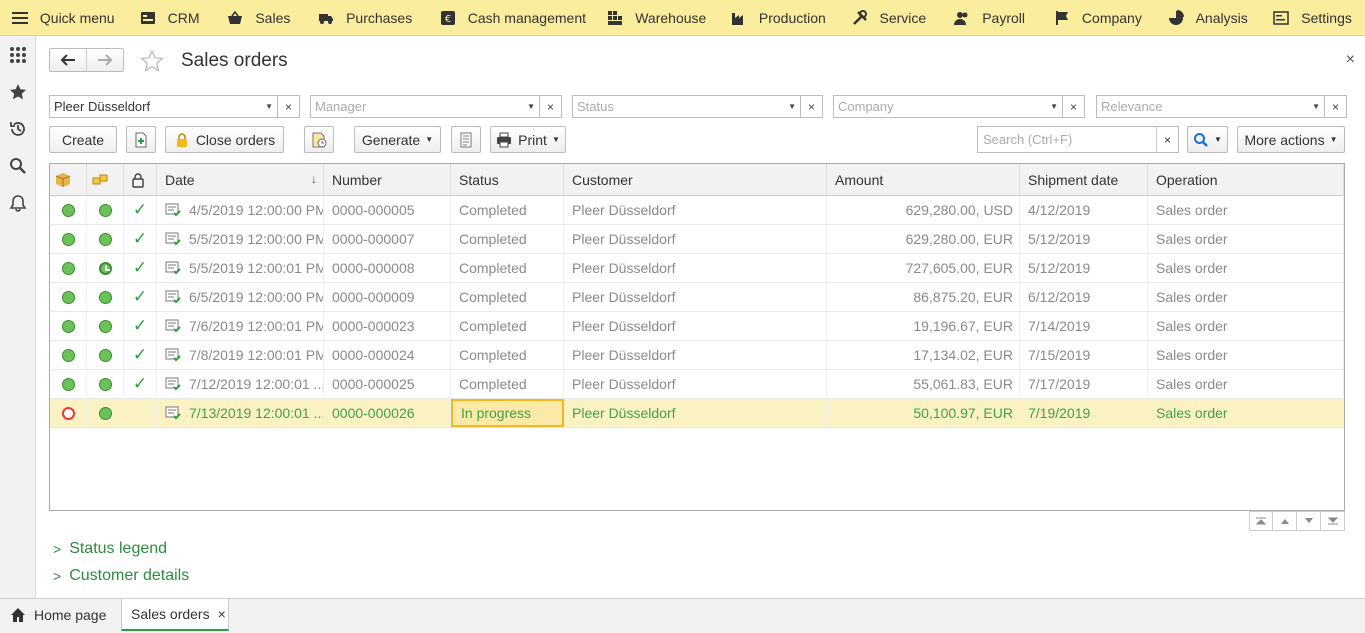 Image resolution: width=1365 pixels, height=633 pixels. I want to click on menu-sales: Sales, so click(272, 18).